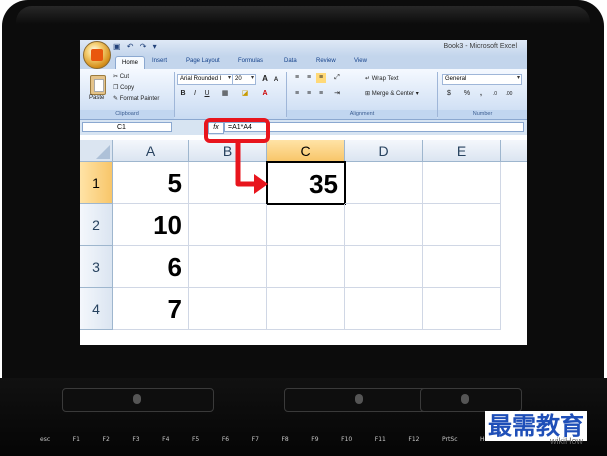 This screenshot has height=456, width=607. Describe the element at coordinates (303, 15) in the screenshot. I see `bezel` at that location.